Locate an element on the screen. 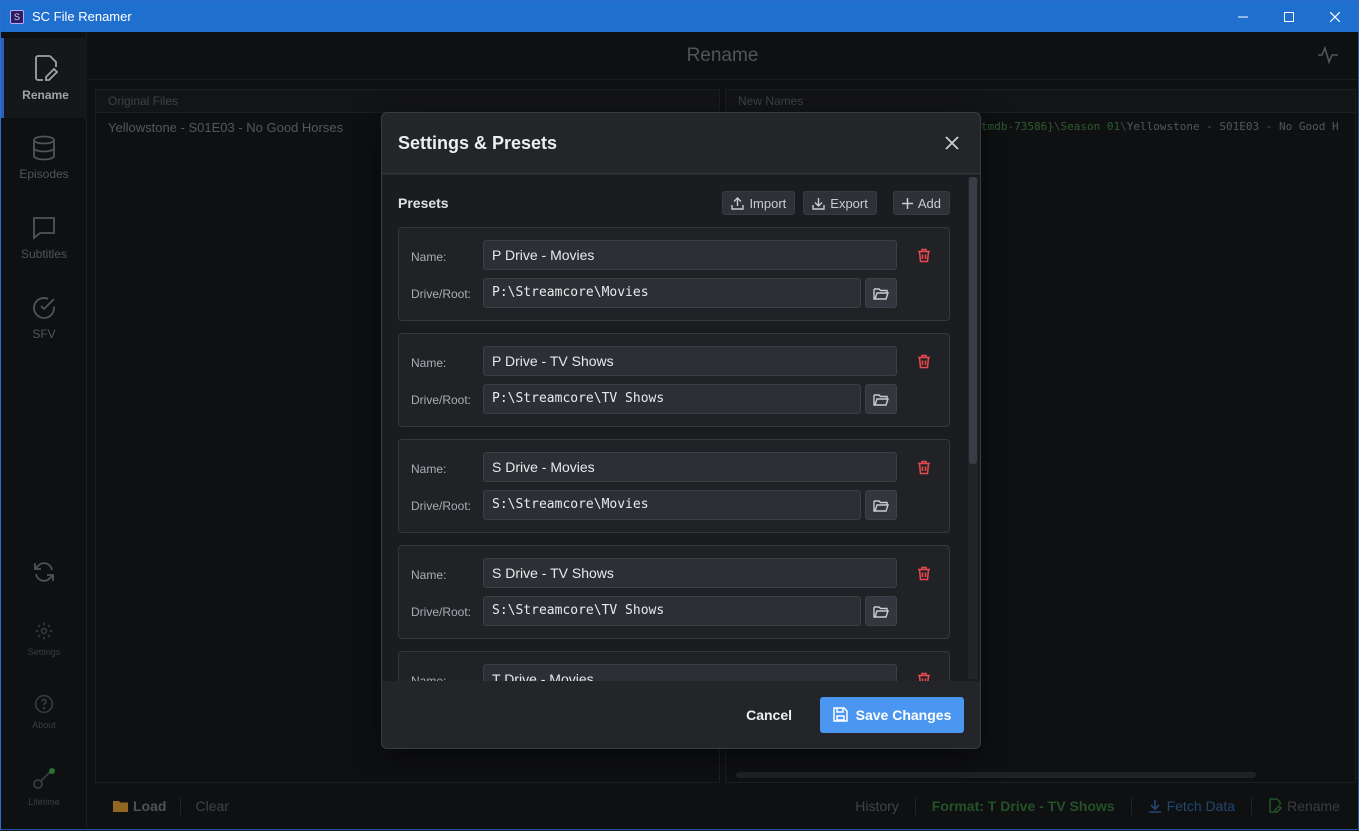 Image resolution: width=1359 pixels, height=831 pixels. upload-icon is located at coordinates (738, 203).